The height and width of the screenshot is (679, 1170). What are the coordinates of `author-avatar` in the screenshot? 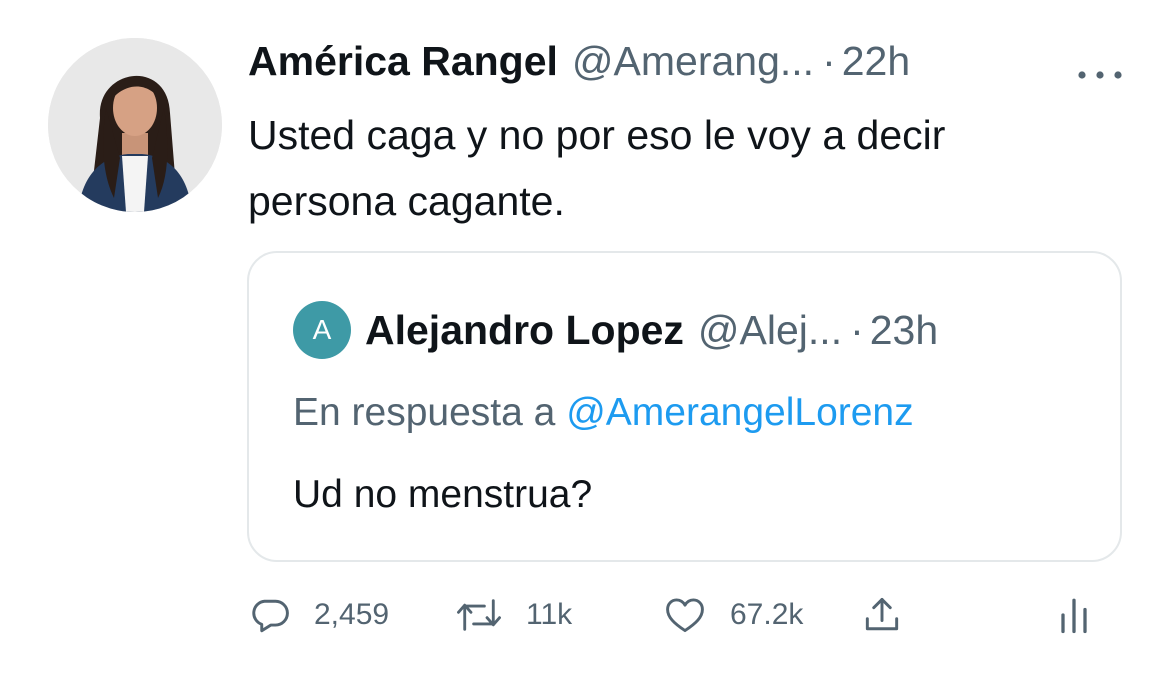 It's located at (135, 125).